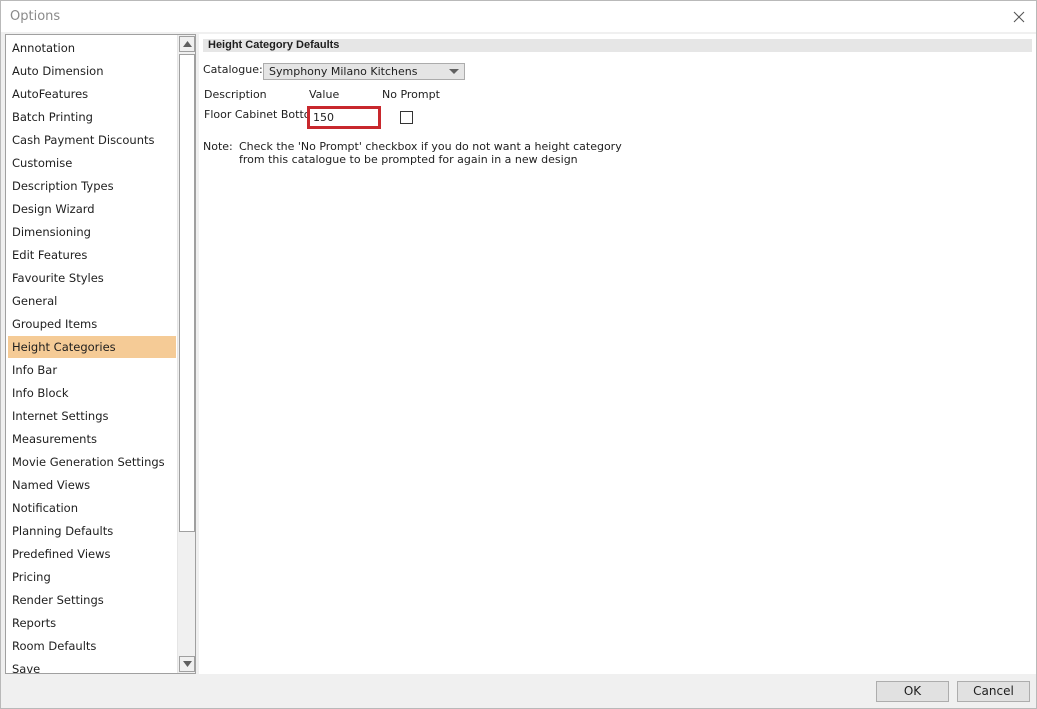 Image resolution: width=1037 pixels, height=709 pixels. What do you see at coordinates (454, 71) in the screenshot?
I see `dropdown-arrow-icon` at bounding box center [454, 71].